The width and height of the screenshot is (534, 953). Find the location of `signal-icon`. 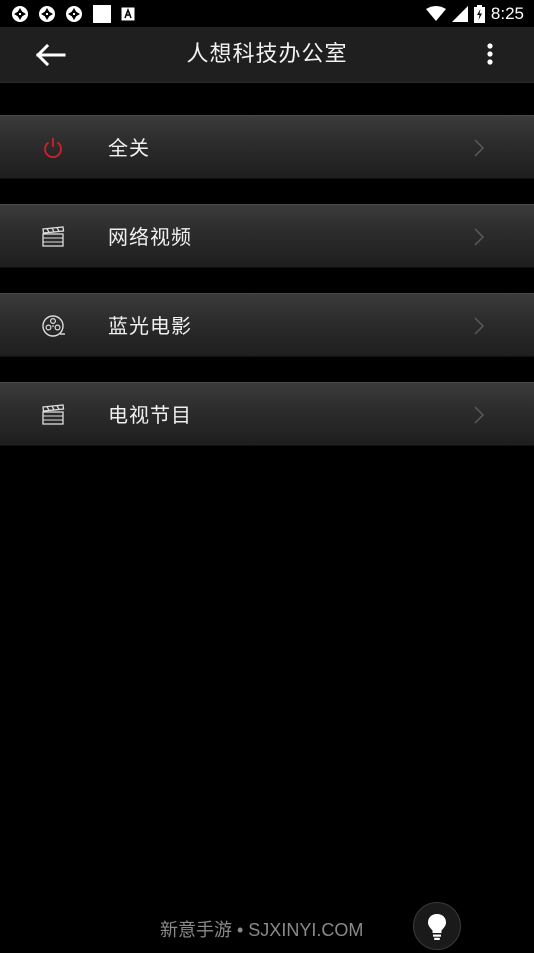

signal-icon is located at coordinates (459, 13).